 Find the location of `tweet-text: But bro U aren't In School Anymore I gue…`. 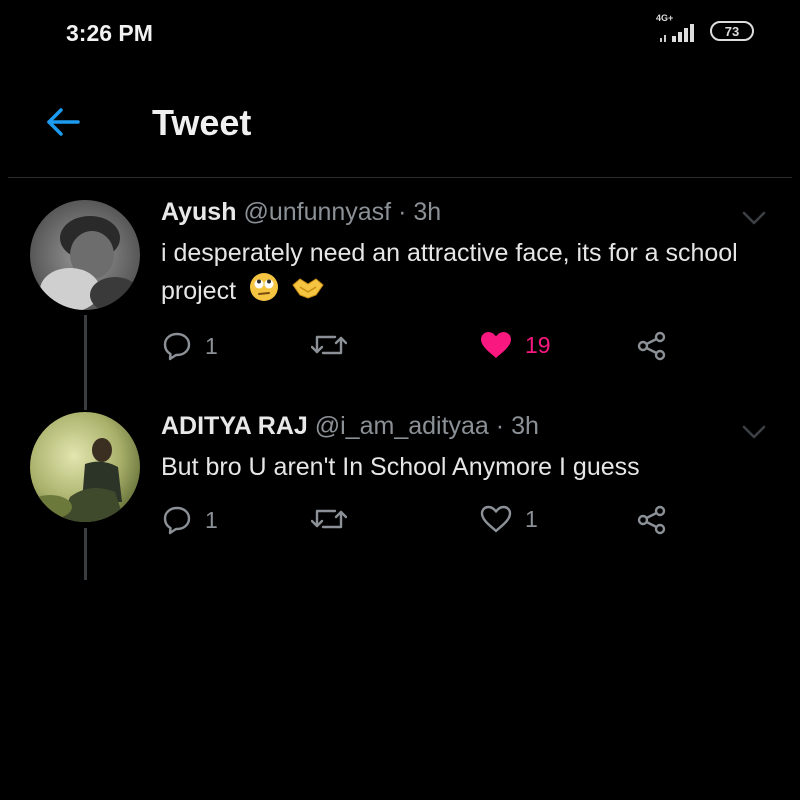

tweet-text: But bro U aren't In School Anymore I gue… is located at coordinates (461, 467).